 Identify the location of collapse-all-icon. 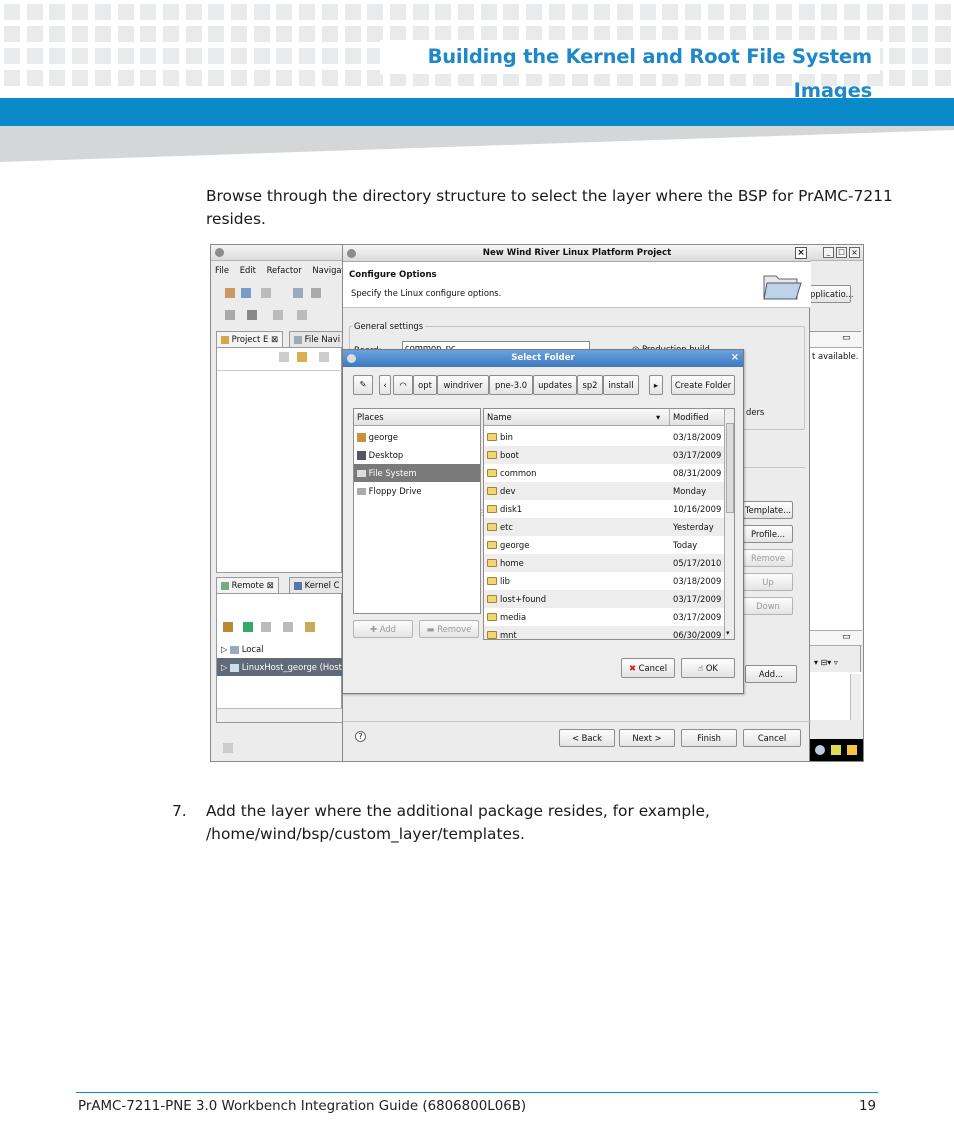
(284, 357).